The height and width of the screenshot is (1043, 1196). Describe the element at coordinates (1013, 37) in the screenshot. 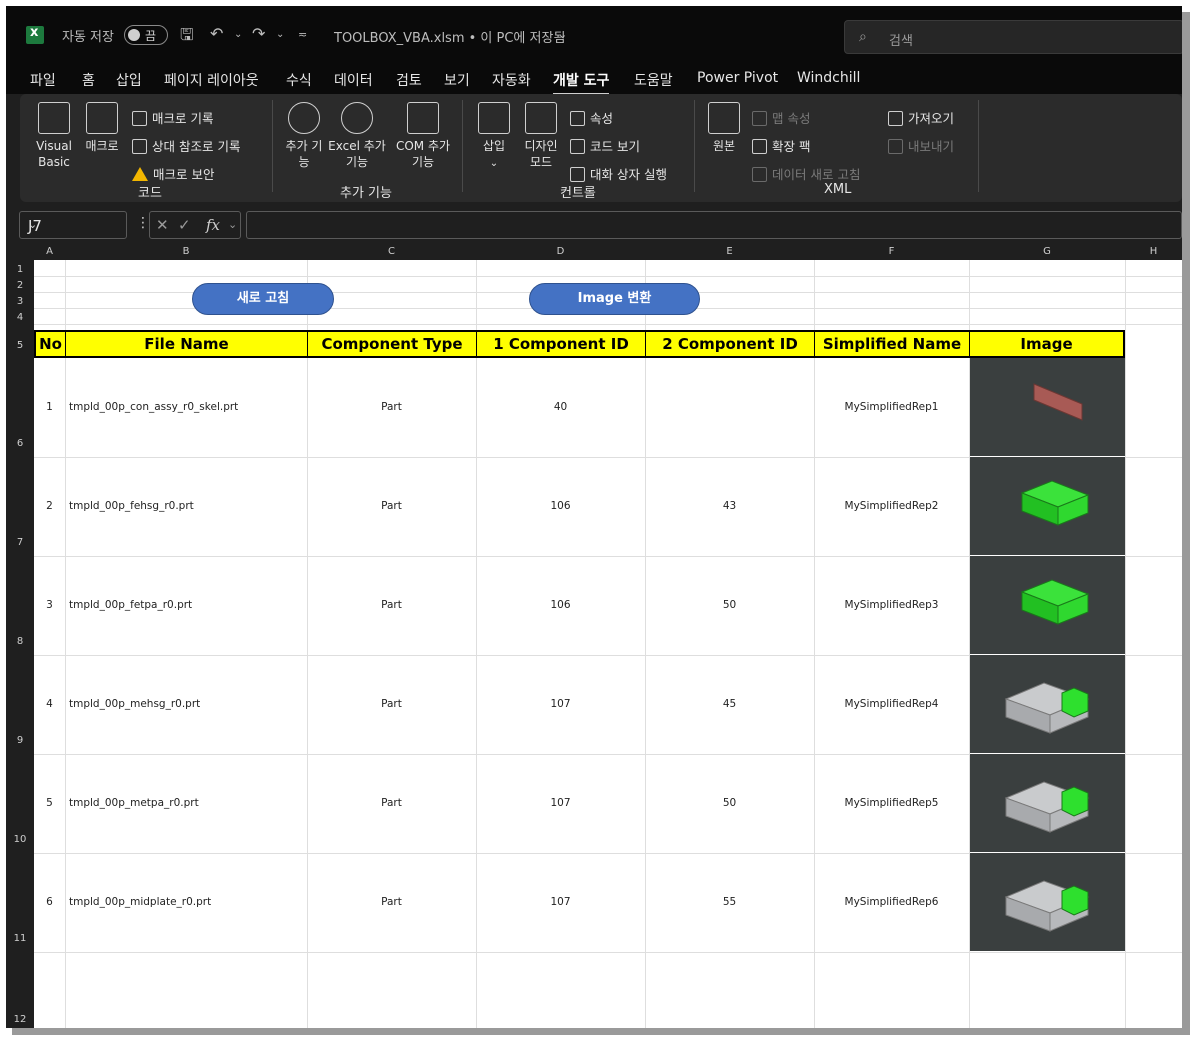

I see `search-box: ⌕ 검색` at that location.